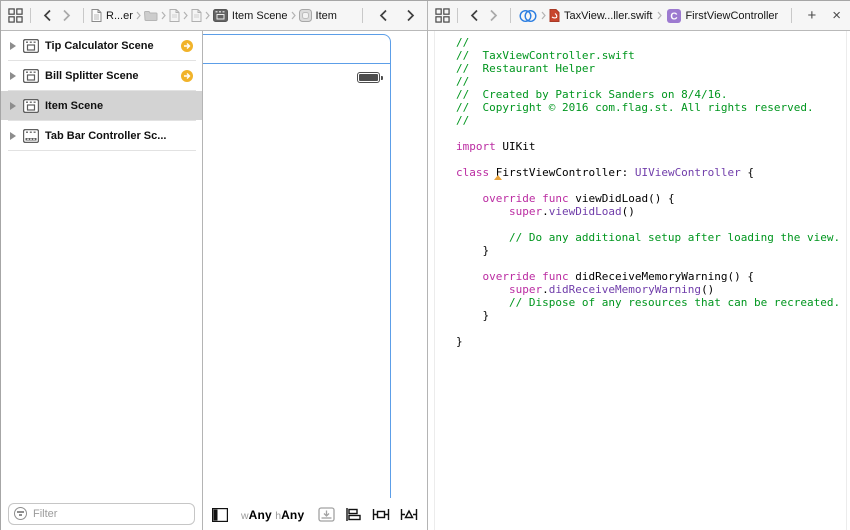 This screenshot has height=530, width=850. Describe the element at coordinates (427, 265) in the screenshot. I see `editor-divider` at that location.